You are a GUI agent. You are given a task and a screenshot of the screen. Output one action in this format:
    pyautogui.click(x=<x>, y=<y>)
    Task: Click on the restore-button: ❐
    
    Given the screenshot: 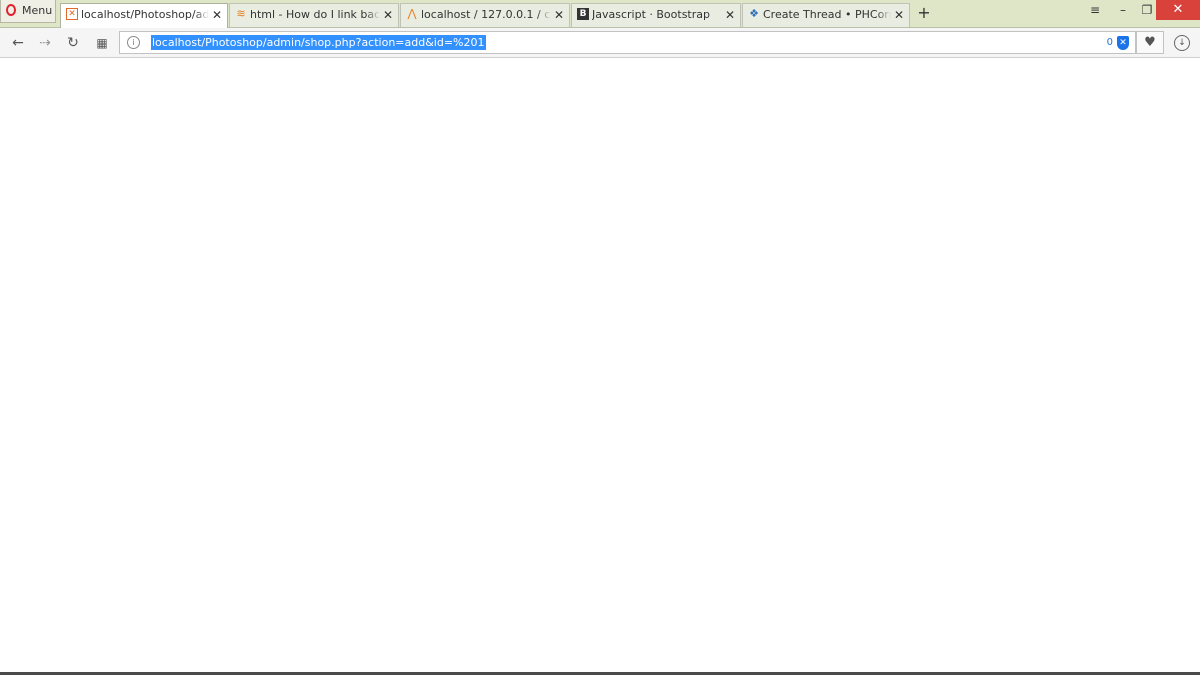 What is the action you would take?
    pyautogui.click(x=1147, y=10)
    